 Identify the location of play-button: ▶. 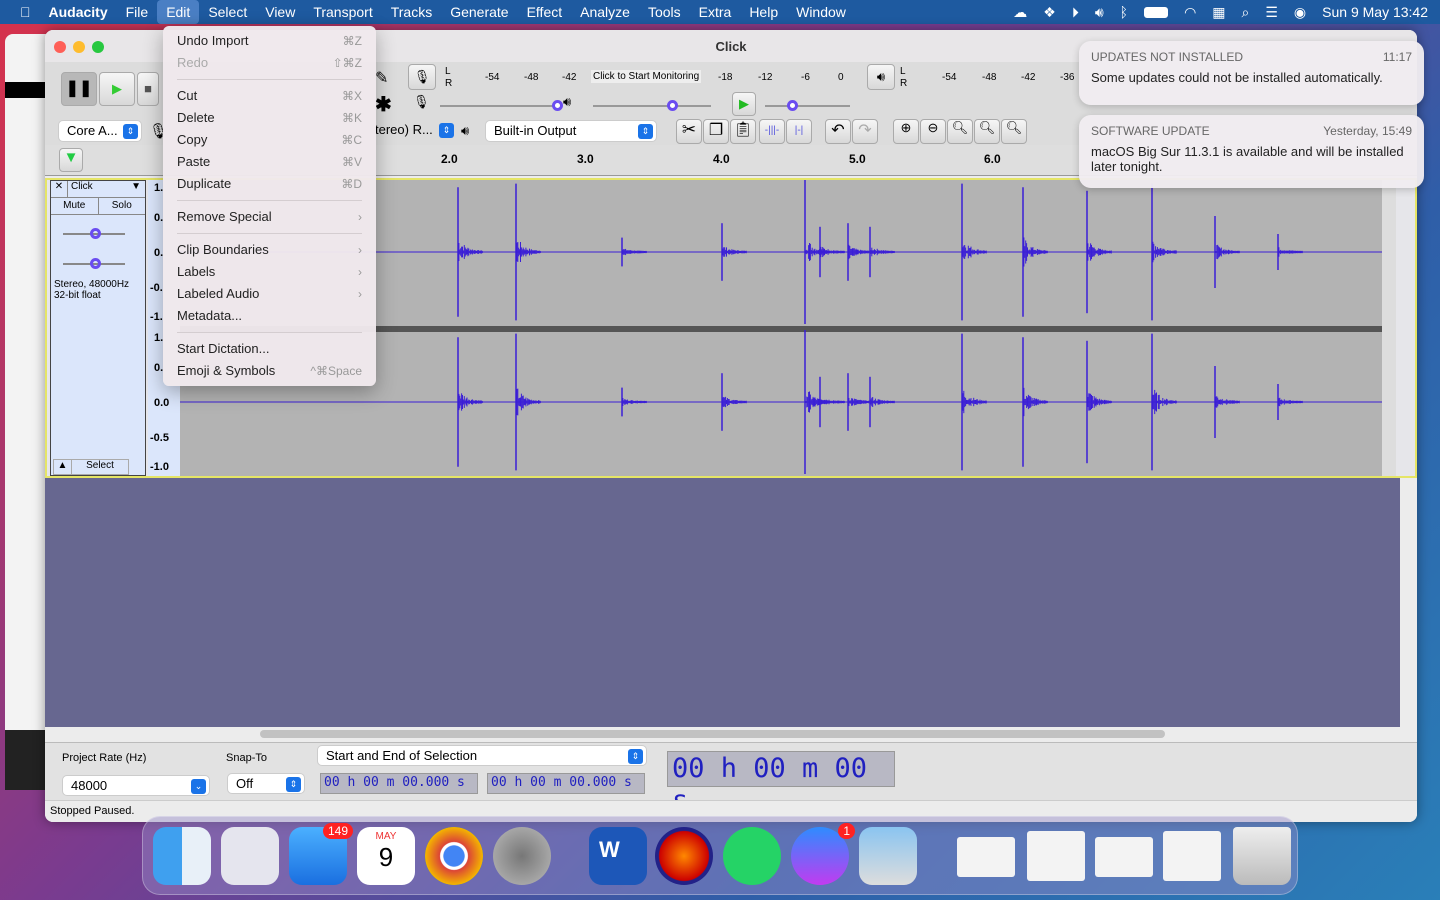
(117, 89).